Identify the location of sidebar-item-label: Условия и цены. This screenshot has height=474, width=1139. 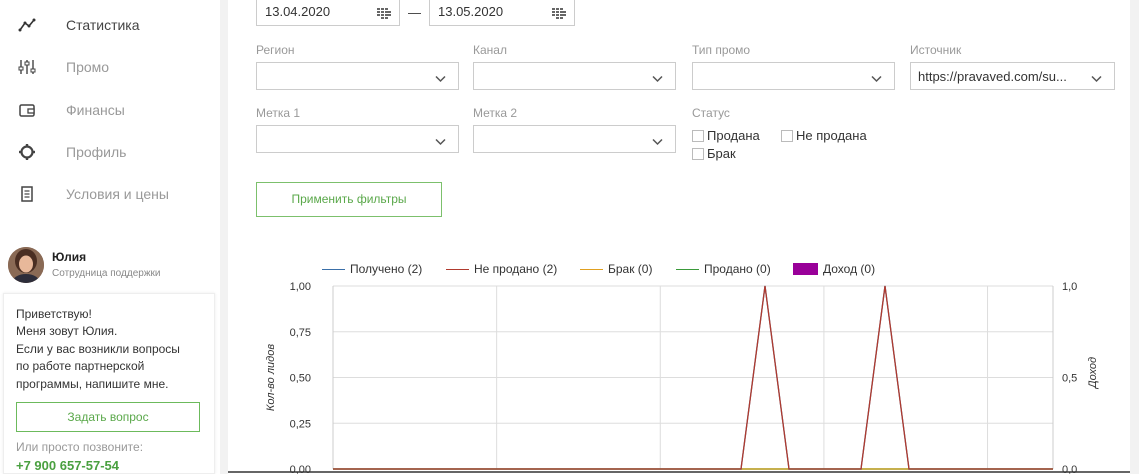
(117, 194).